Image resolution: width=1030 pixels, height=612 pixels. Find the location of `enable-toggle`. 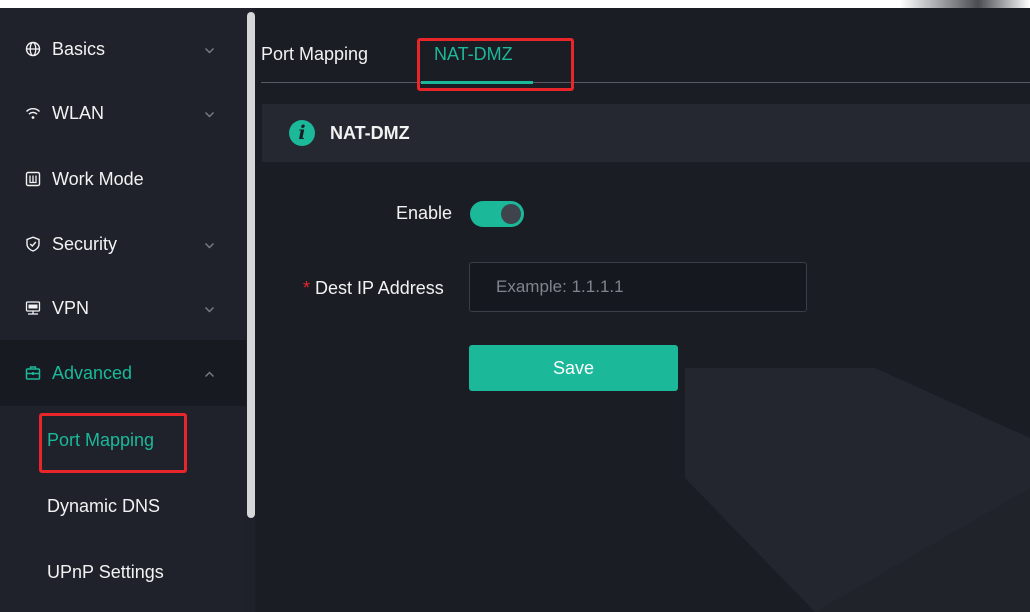

enable-toggle is located at coordinates (497, 214).